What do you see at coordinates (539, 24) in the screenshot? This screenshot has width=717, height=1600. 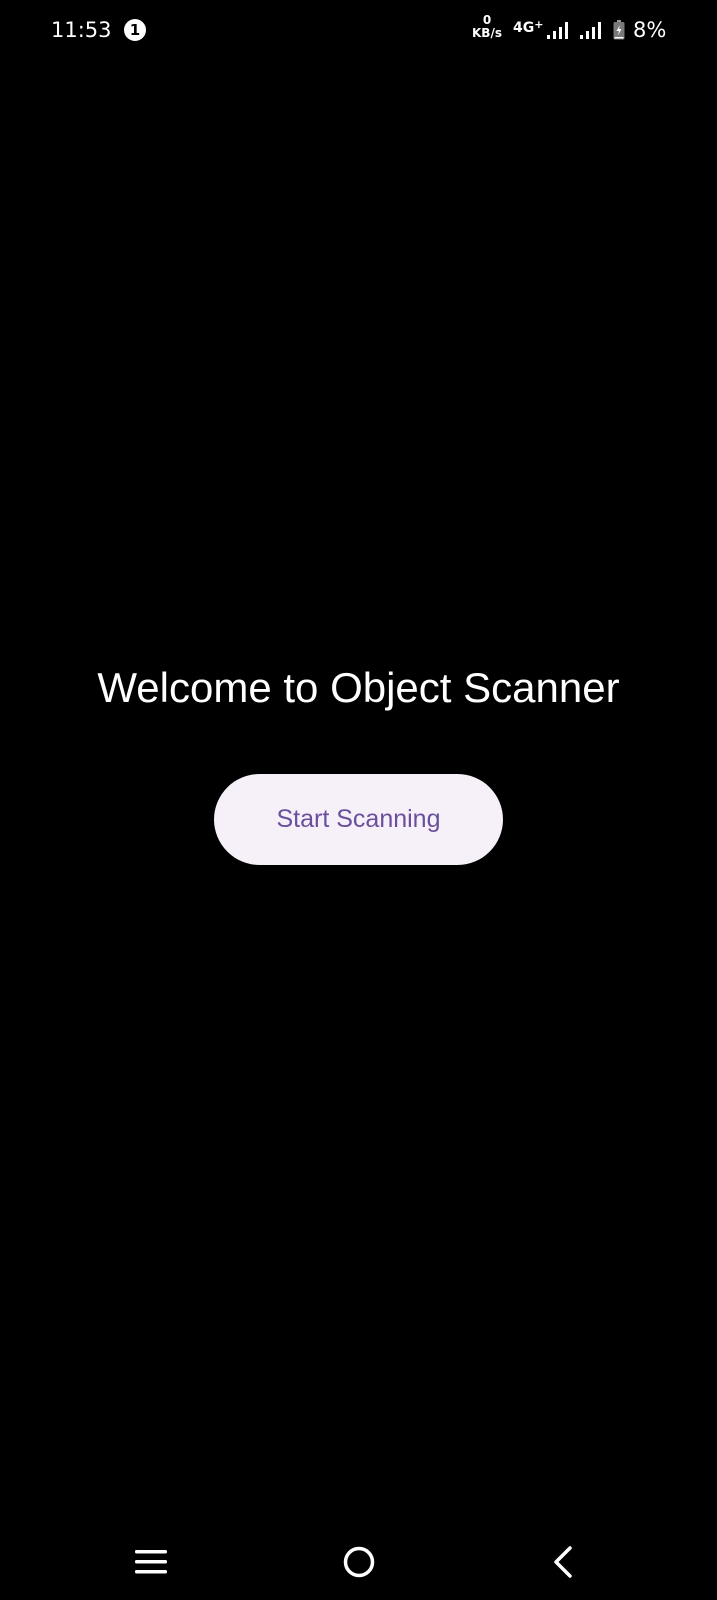 I see `network-type-suffix: +` at bounding box center [539, 24].